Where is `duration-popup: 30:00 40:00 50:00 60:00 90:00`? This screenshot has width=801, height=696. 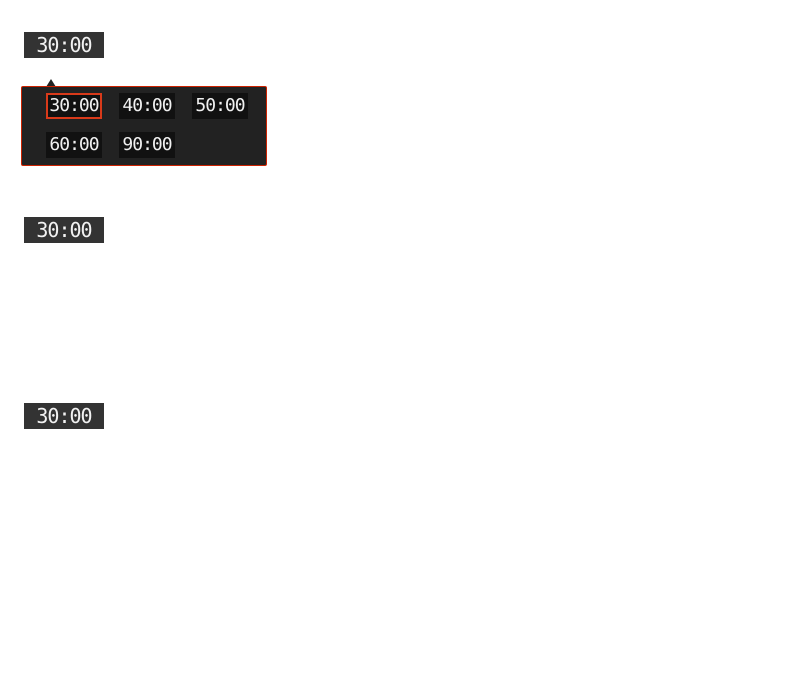 duration-popup: 30:00 40:00 50:00 60:00 90:00 is located at coordinates (144, 126).